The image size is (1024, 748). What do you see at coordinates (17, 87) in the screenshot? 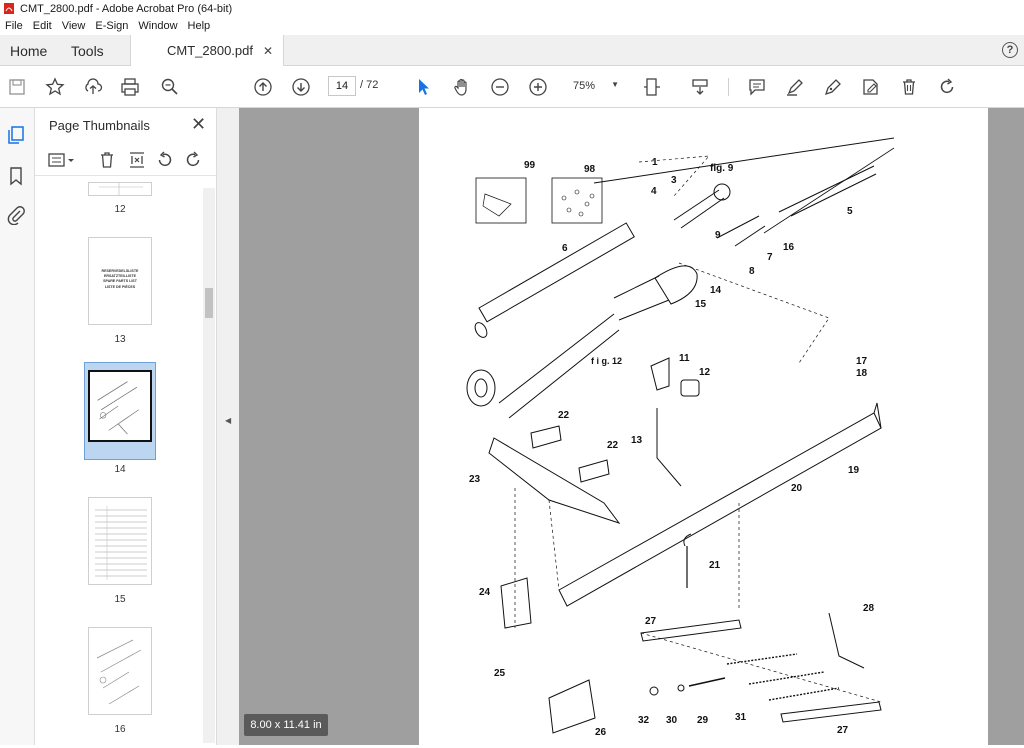
I see `save-icon` at bounding box center [17, 87].